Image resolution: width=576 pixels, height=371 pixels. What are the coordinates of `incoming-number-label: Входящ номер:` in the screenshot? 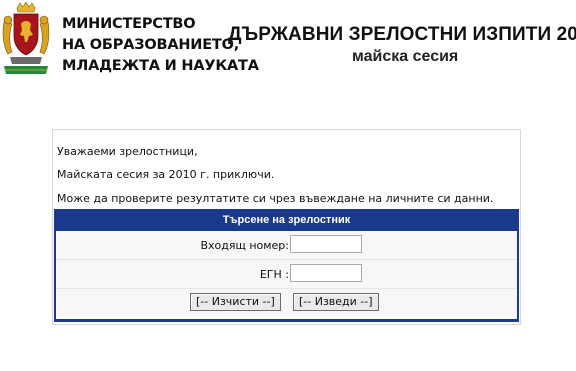 It's located at (244, 245).